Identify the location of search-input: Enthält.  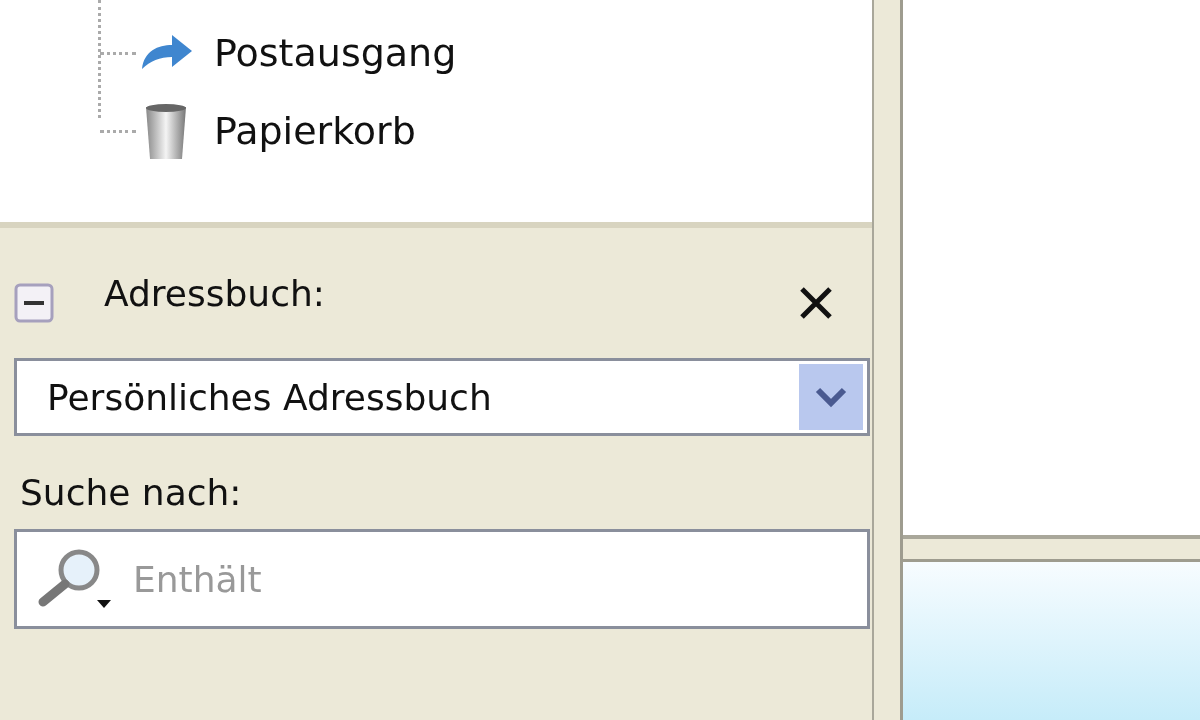
(499, 579).